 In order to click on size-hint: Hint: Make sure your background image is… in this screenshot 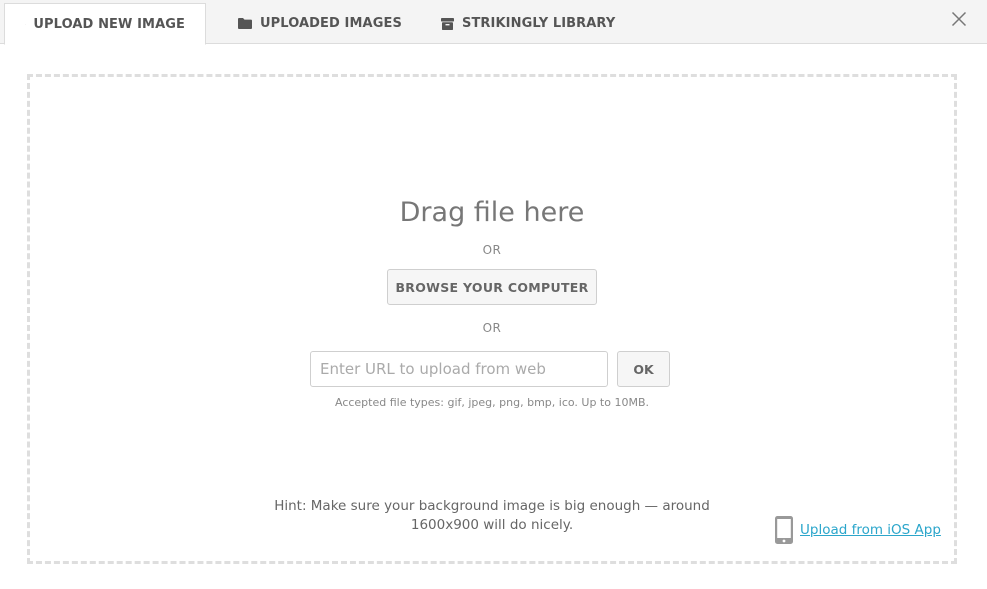, I will do `click(492, 515)`.